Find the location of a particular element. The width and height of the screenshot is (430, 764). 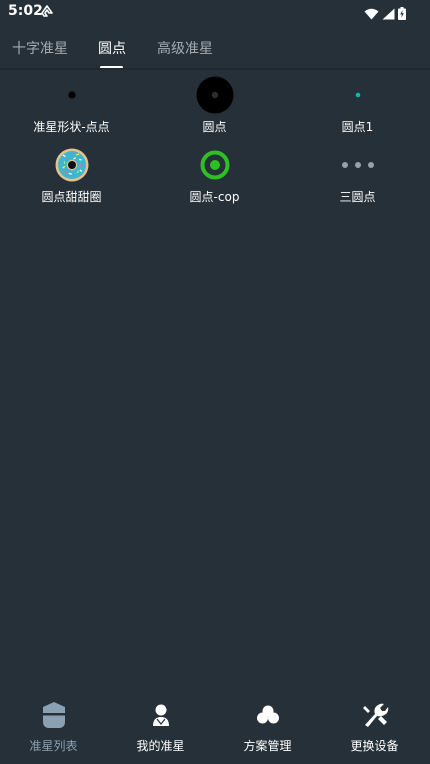

wifi-icon is located at coordinates (371, 14).